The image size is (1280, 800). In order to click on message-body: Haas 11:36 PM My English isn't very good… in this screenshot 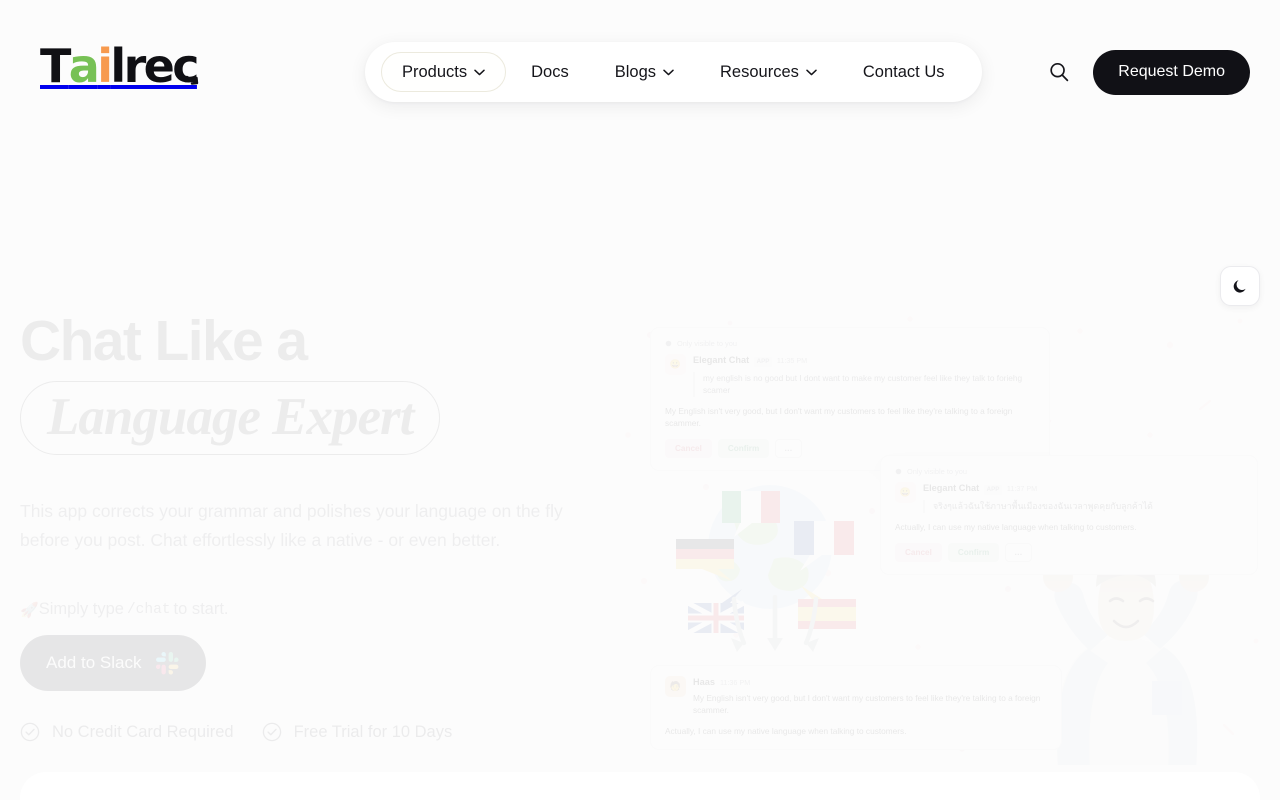, I will do `click(870, 696)`.